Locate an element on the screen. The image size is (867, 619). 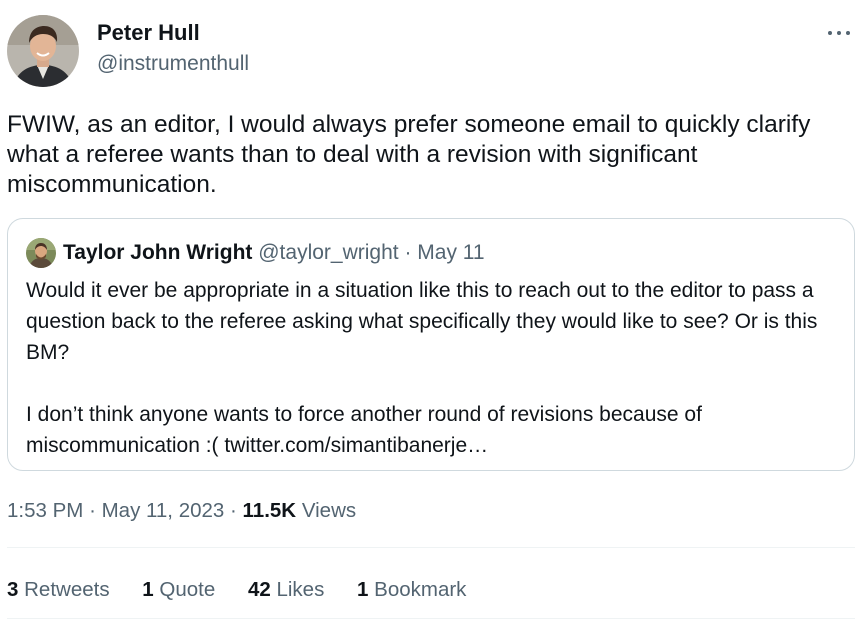
quote-author-name: Taylor John Wright is located at coordinates (157, 252).